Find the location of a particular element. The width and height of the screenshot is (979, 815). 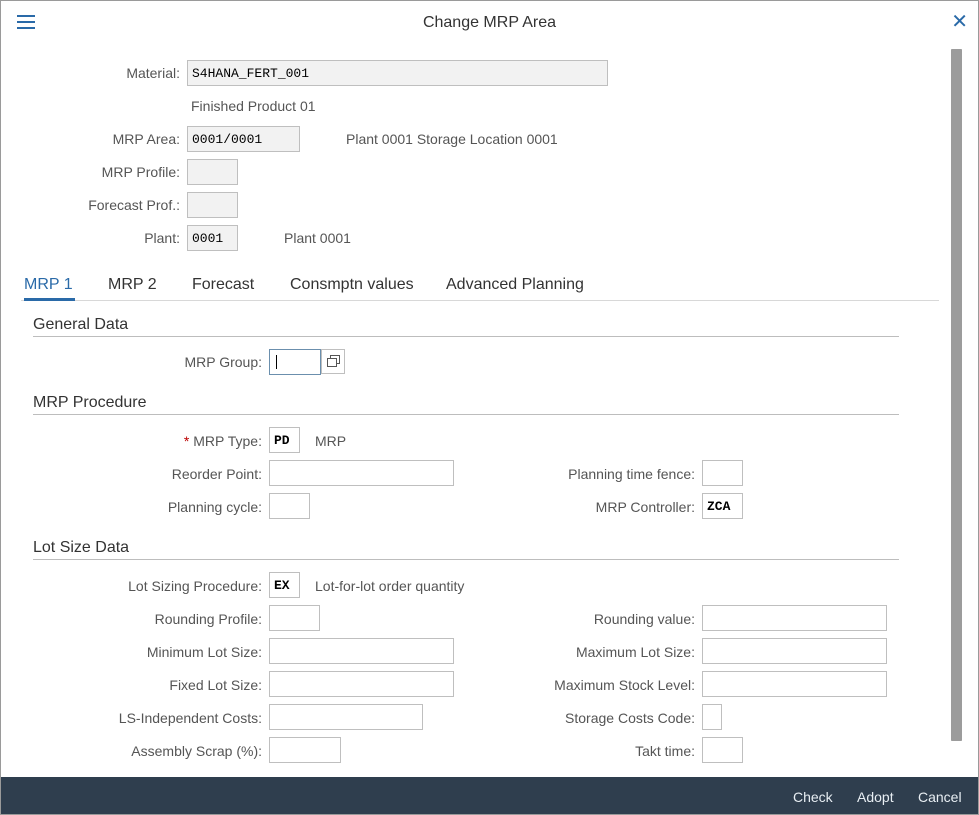

value-help-button is located at coordinates (333, 361).